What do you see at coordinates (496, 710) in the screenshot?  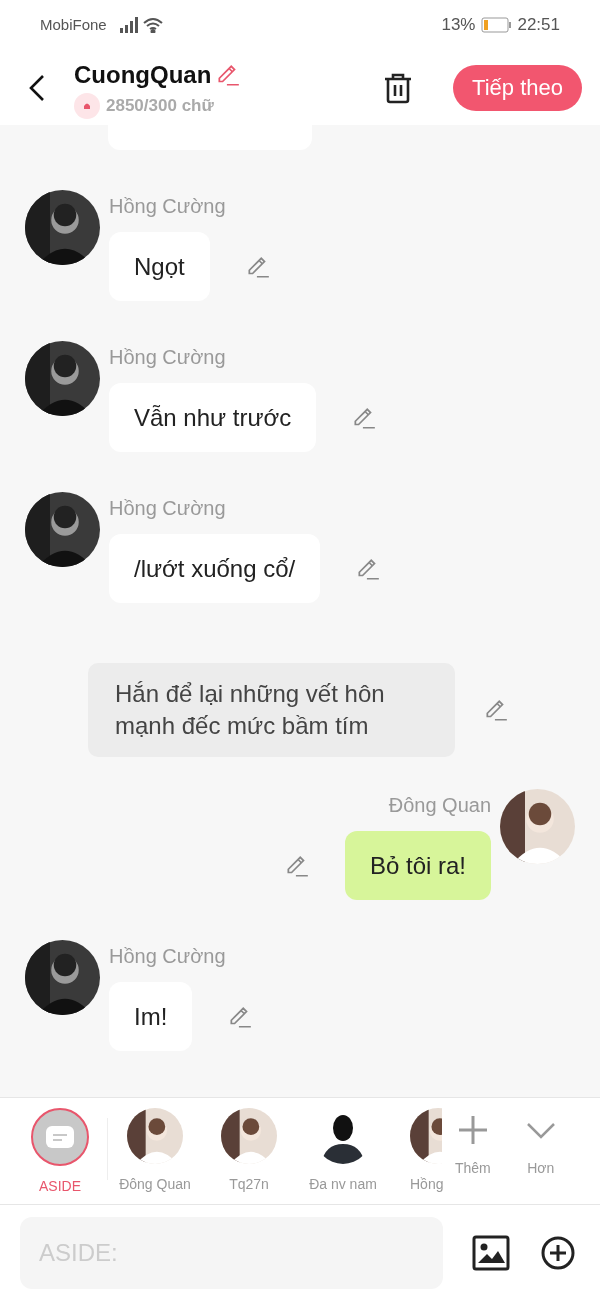 I see `edit-icon` at bounding box center [496, 710].